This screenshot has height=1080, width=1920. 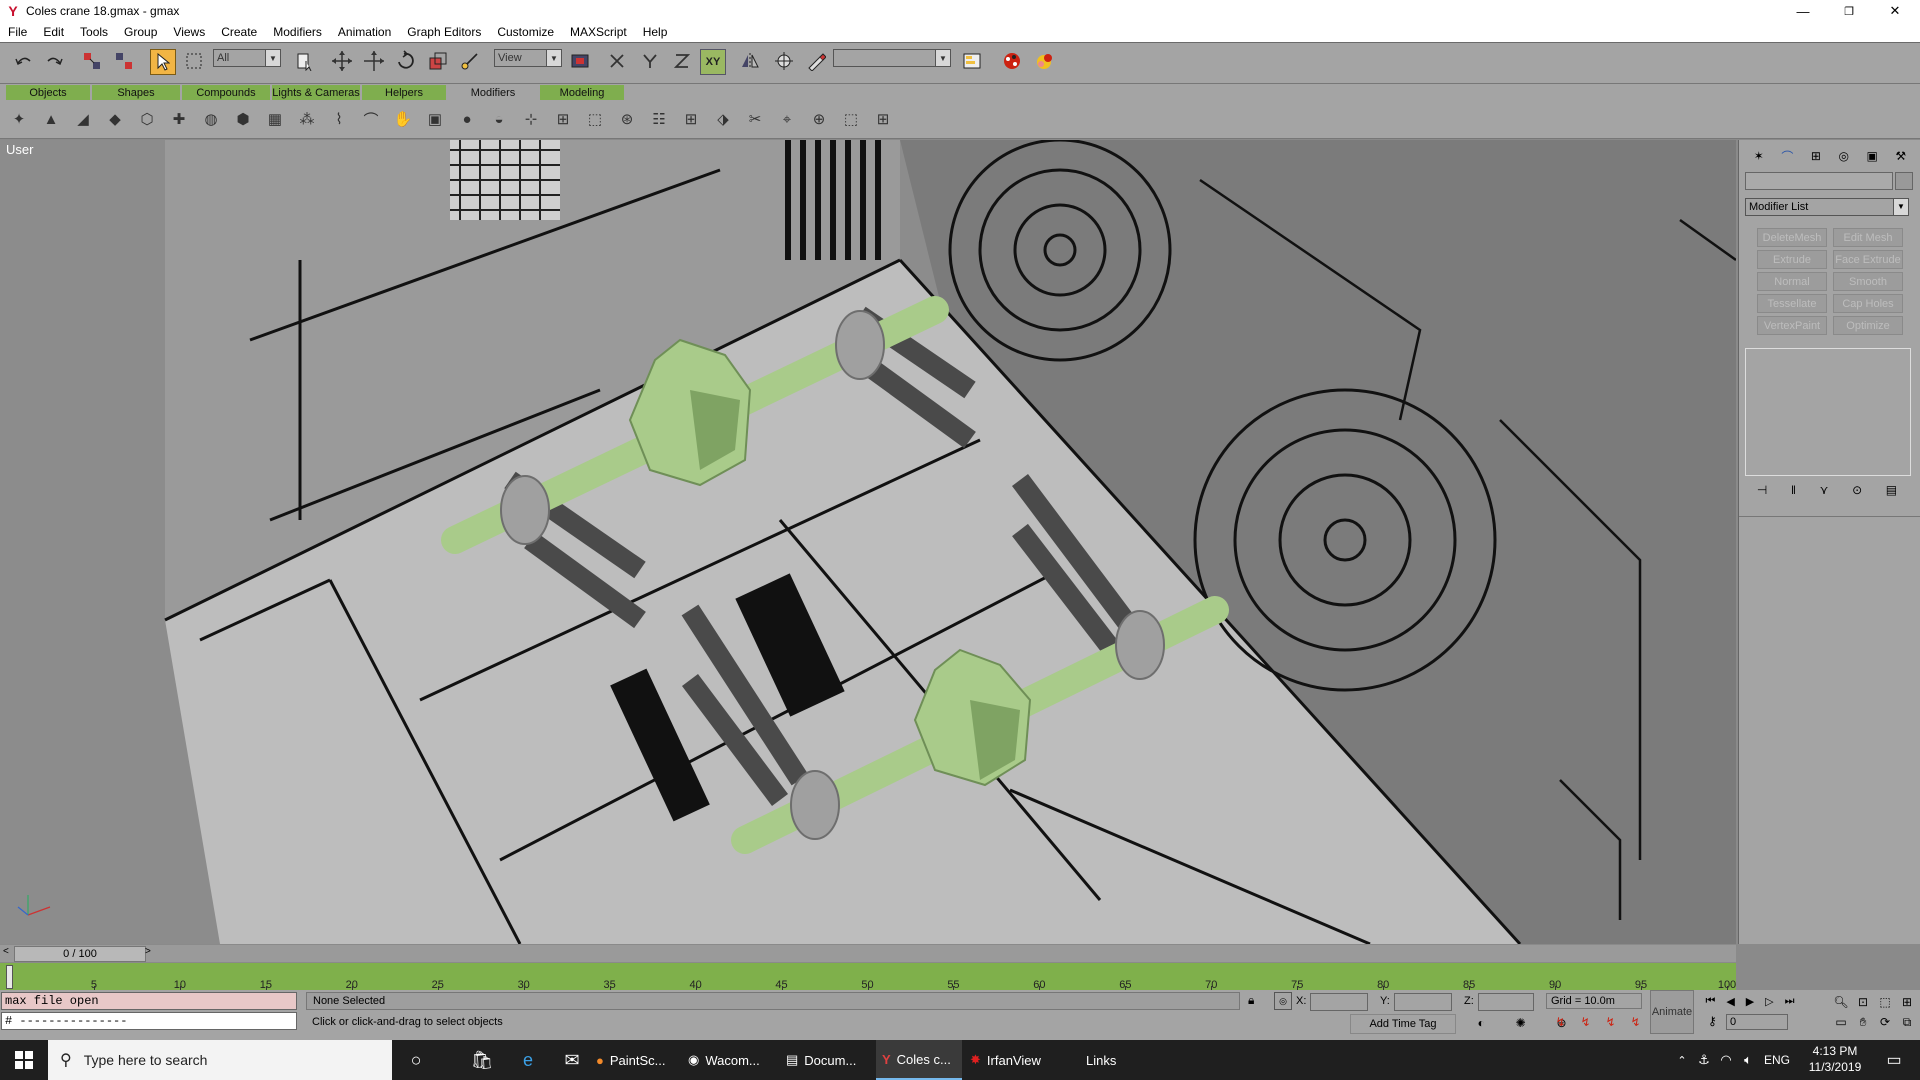 What do you see at coordinates (1726, 1060) in the screenshot?
I see `wifi-icon: ◠` at bounding box center [1726, 1060].